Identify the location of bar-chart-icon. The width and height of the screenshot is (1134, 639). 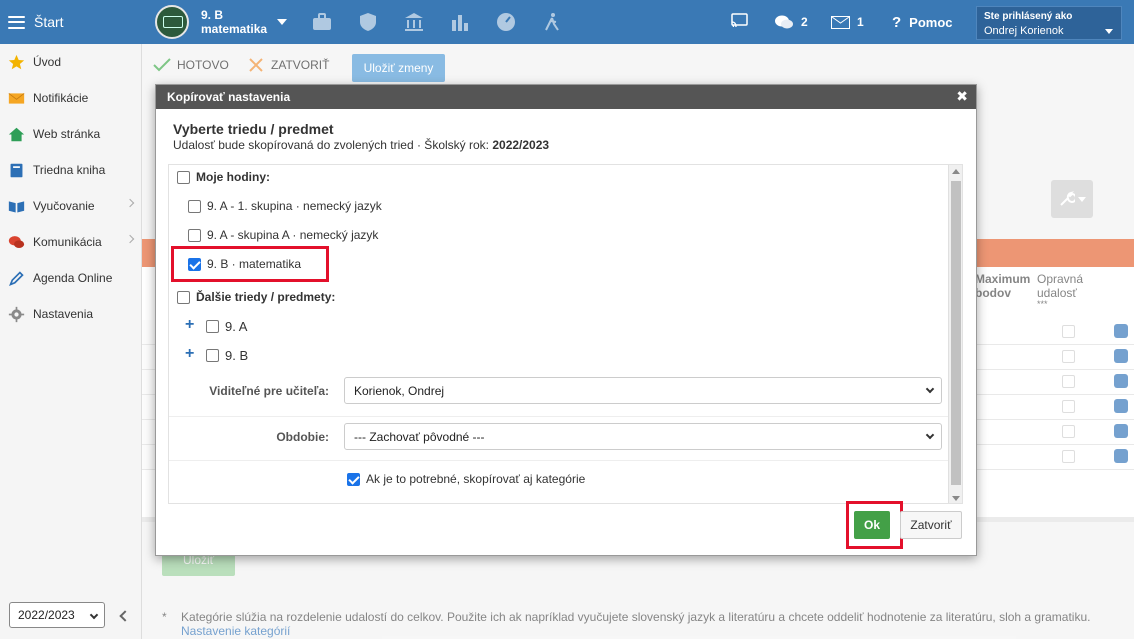
(460, 22).